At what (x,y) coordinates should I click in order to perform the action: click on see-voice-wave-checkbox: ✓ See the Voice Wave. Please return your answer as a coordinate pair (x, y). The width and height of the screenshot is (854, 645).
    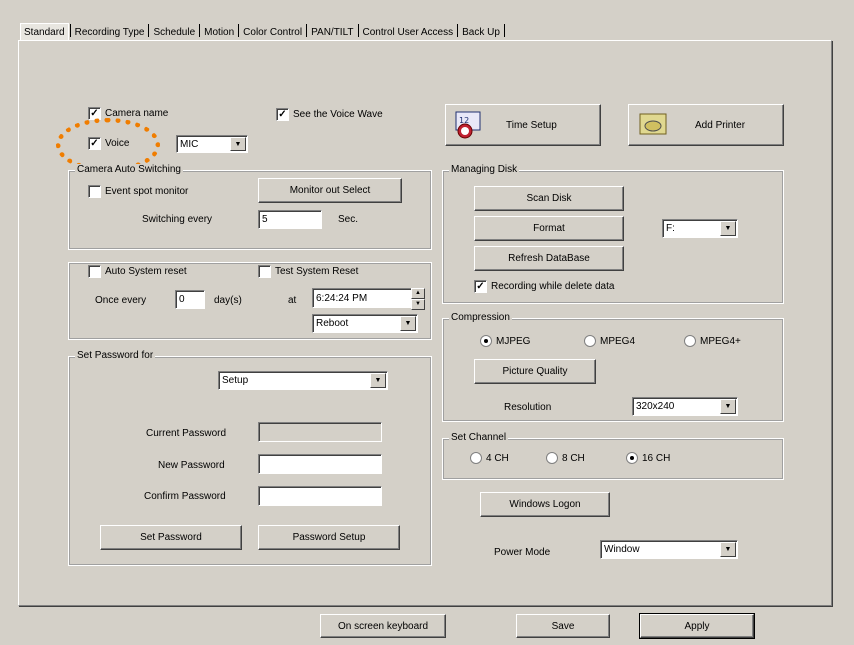
    Looking at the image, I should click on (329, 114).